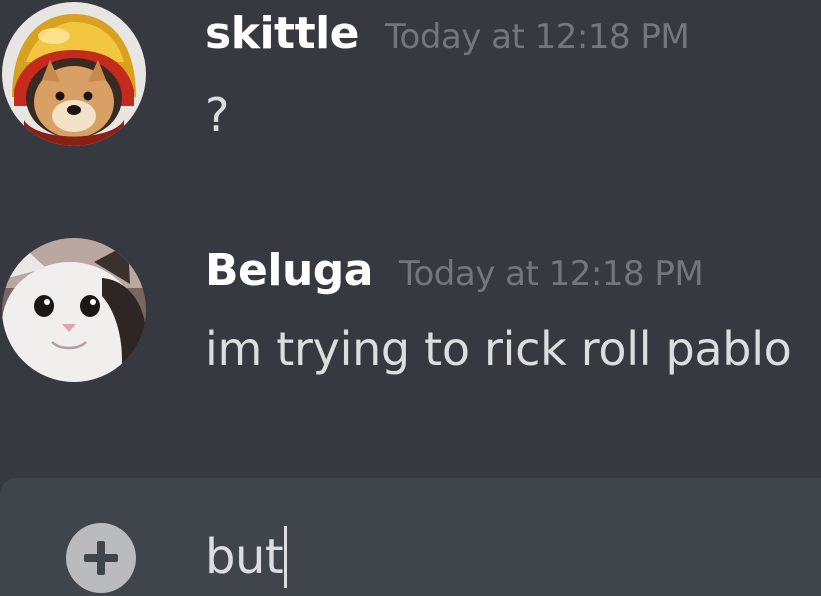  I want to click on message-header: Beluga Today at 12:18 PM, so click(454, 270).